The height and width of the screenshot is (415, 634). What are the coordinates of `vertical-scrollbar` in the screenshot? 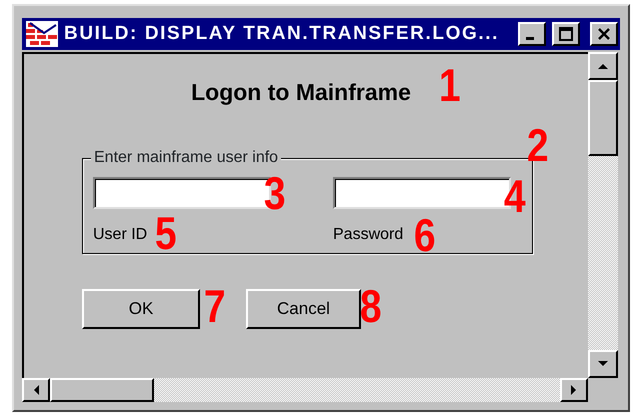 It's located at (603, 215).